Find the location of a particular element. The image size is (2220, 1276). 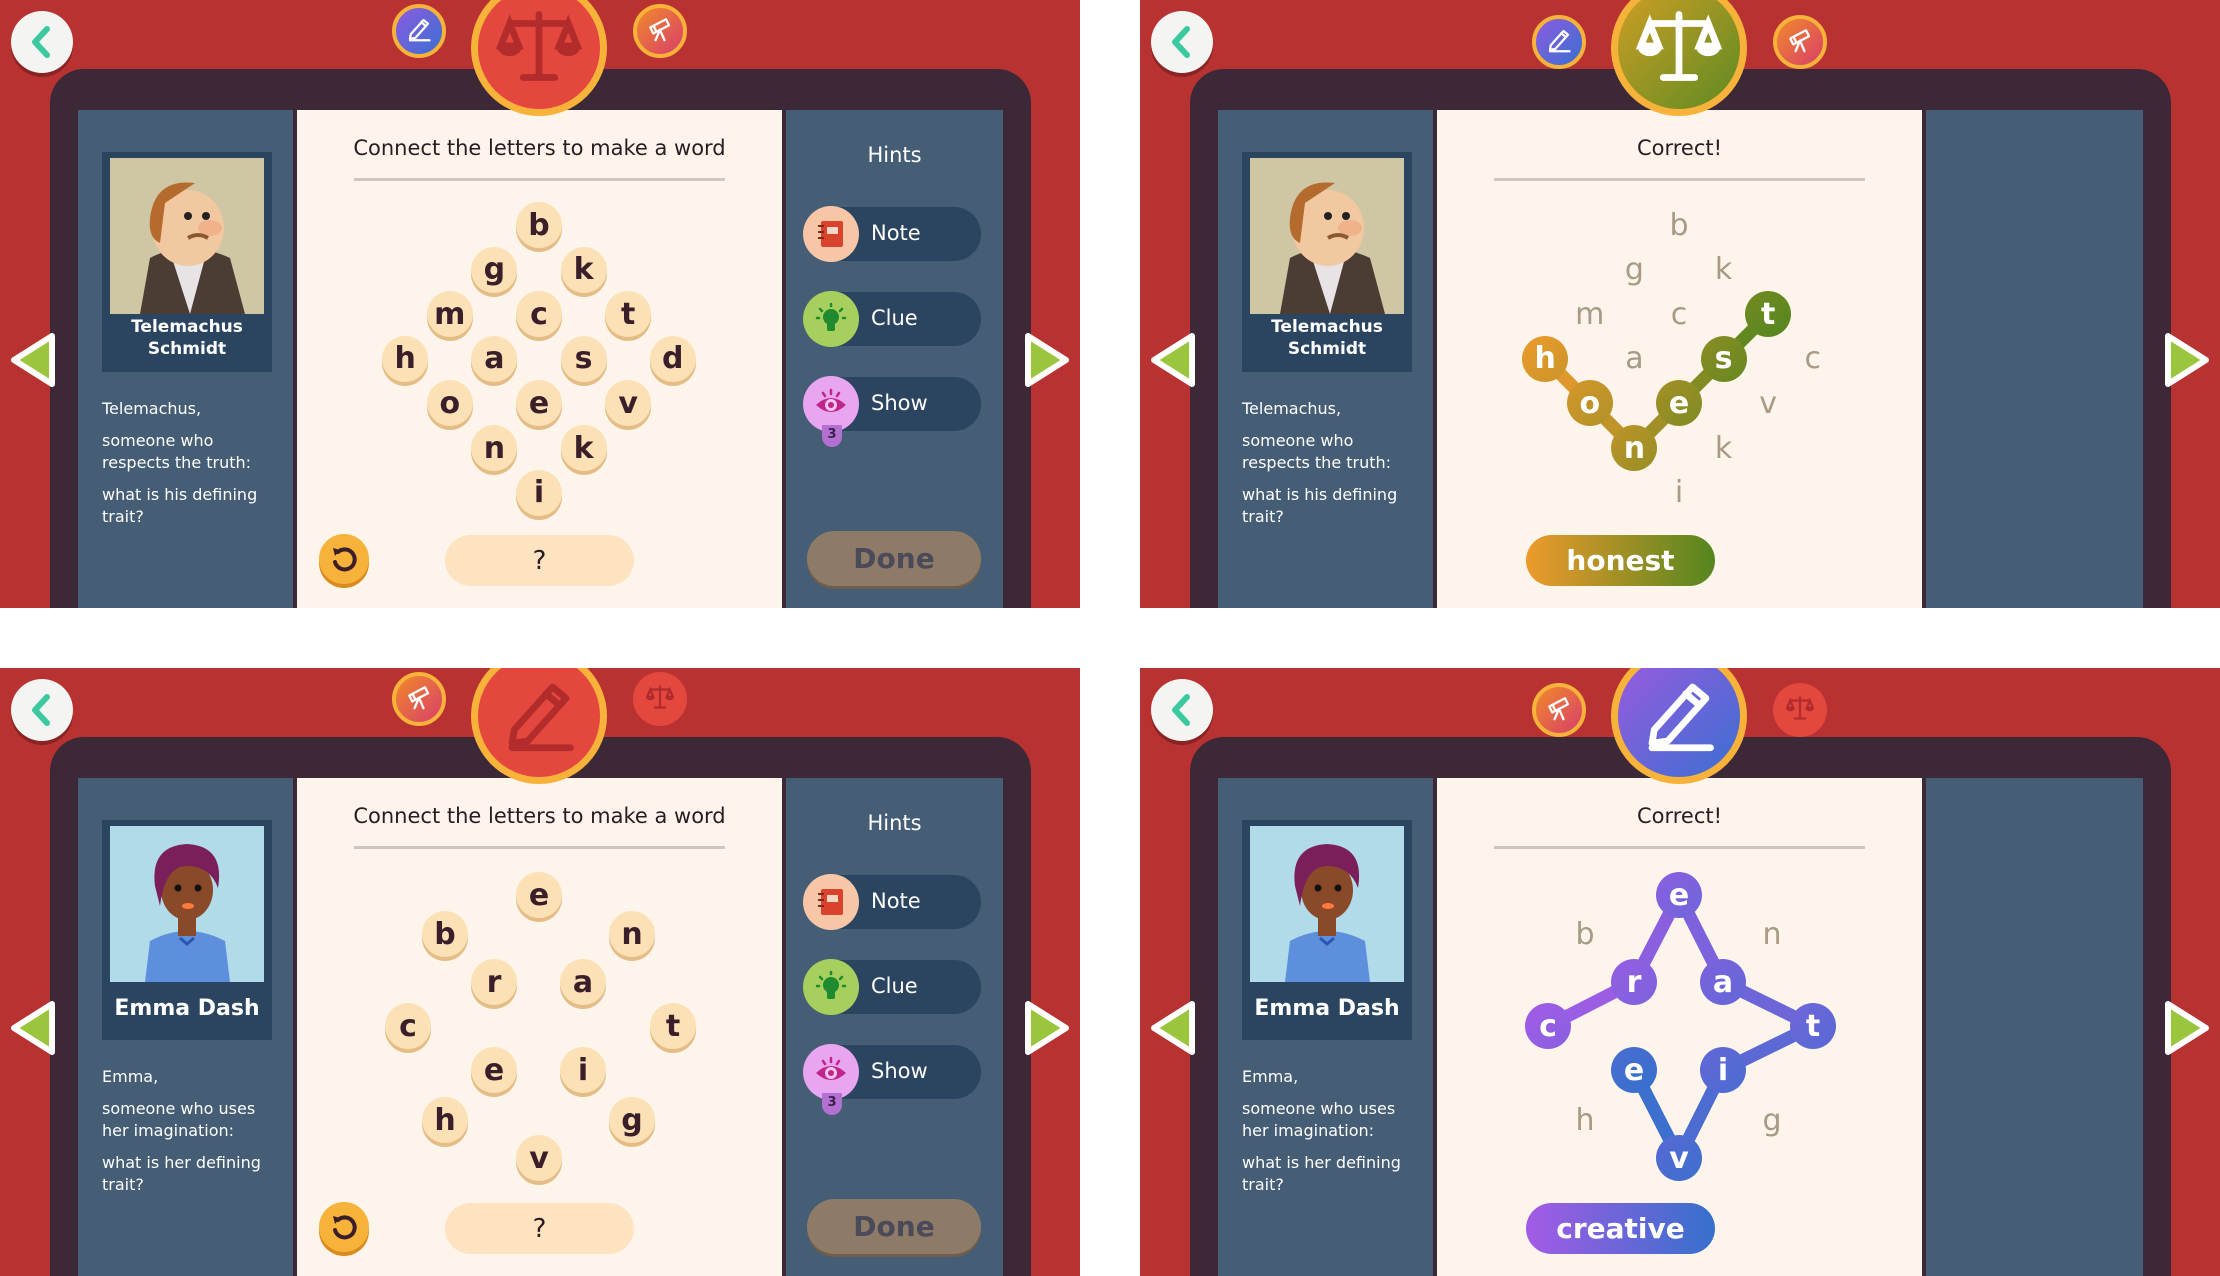

scale-category-button is located at coordinates (660, 699).